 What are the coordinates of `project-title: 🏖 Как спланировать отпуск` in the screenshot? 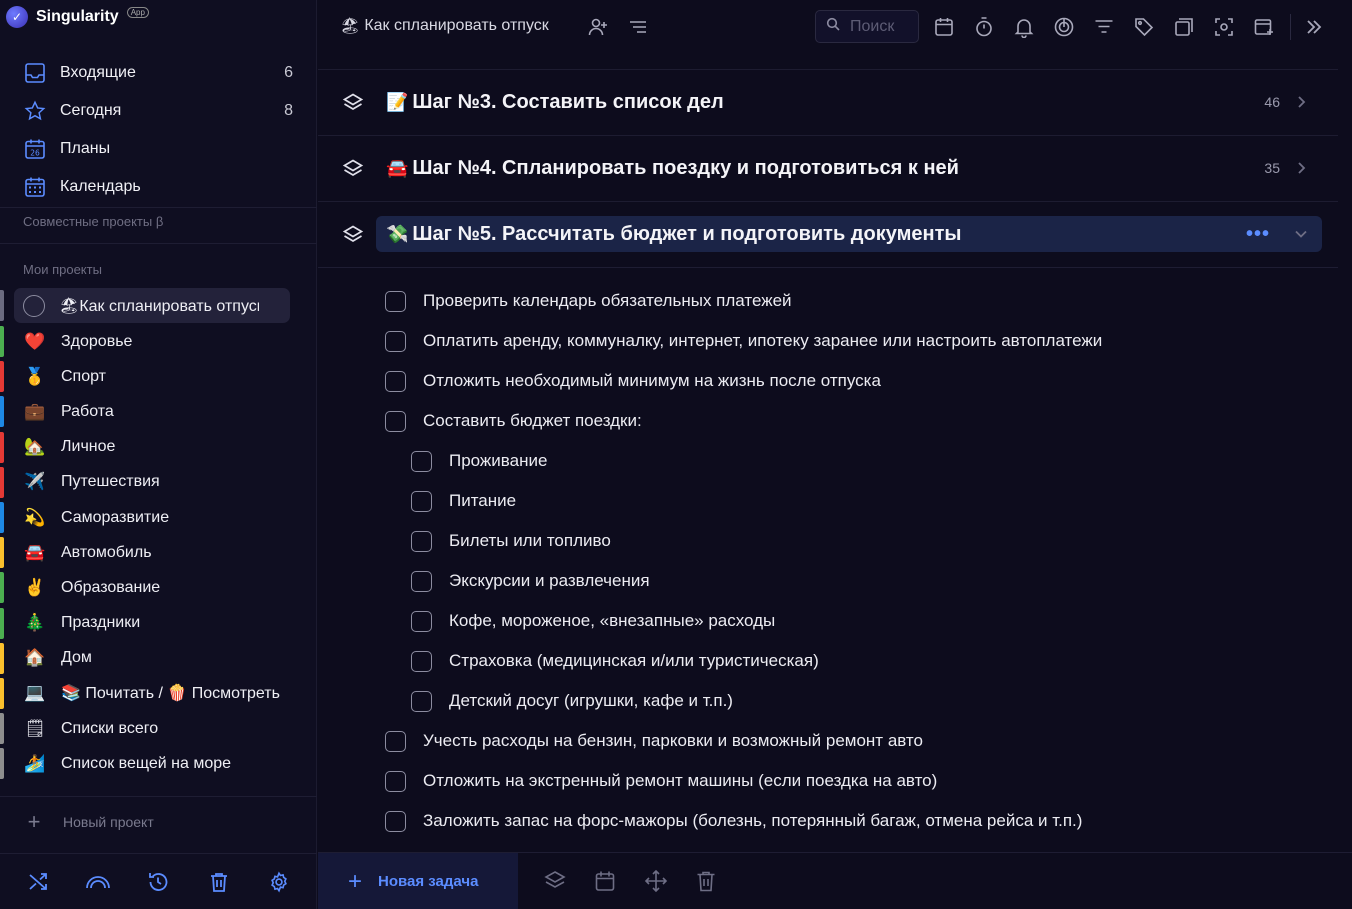 It's located at (444, 26).